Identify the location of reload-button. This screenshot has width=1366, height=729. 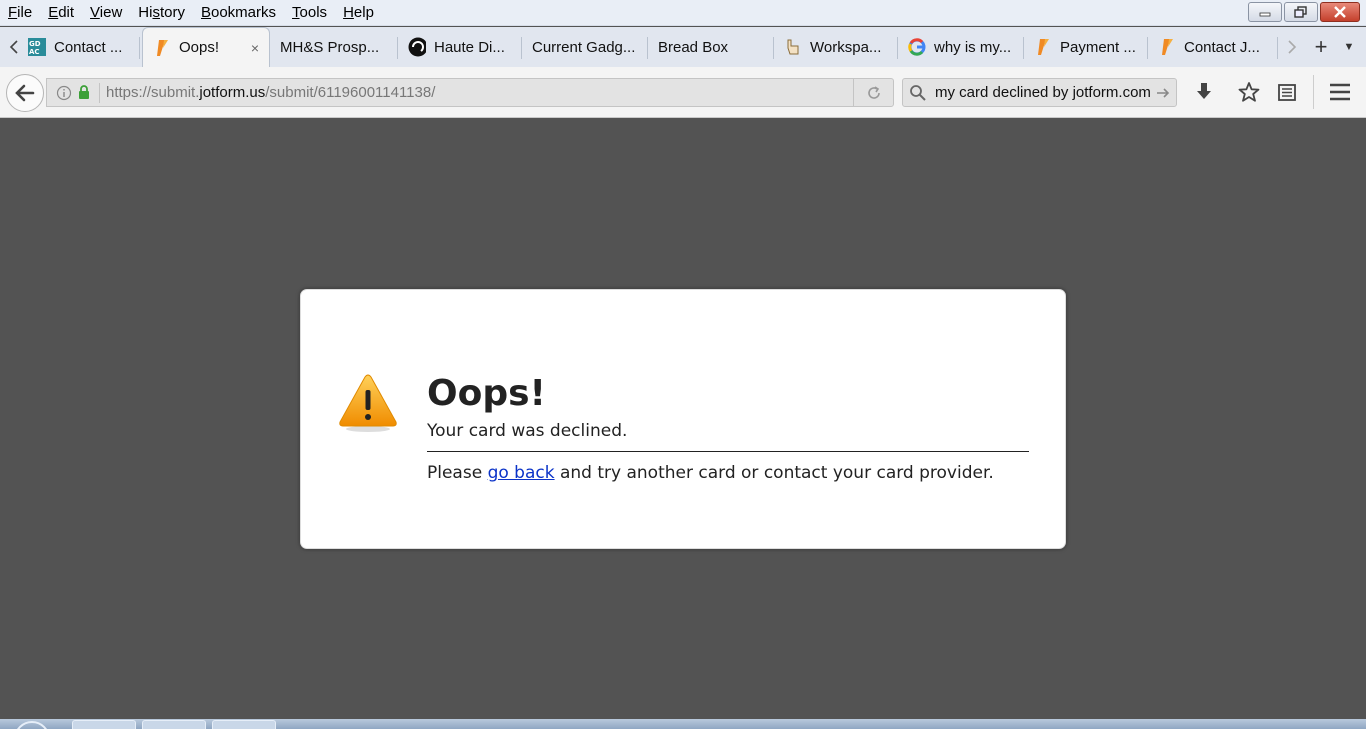
(873, 92).